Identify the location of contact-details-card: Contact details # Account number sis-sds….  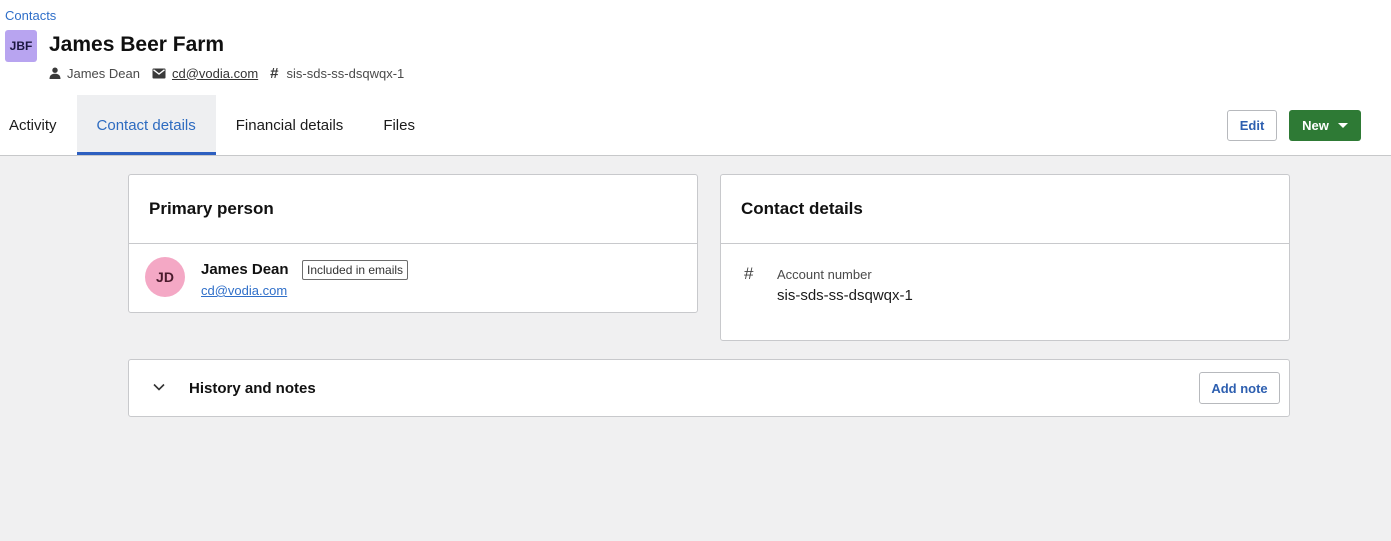
(1005, 257).